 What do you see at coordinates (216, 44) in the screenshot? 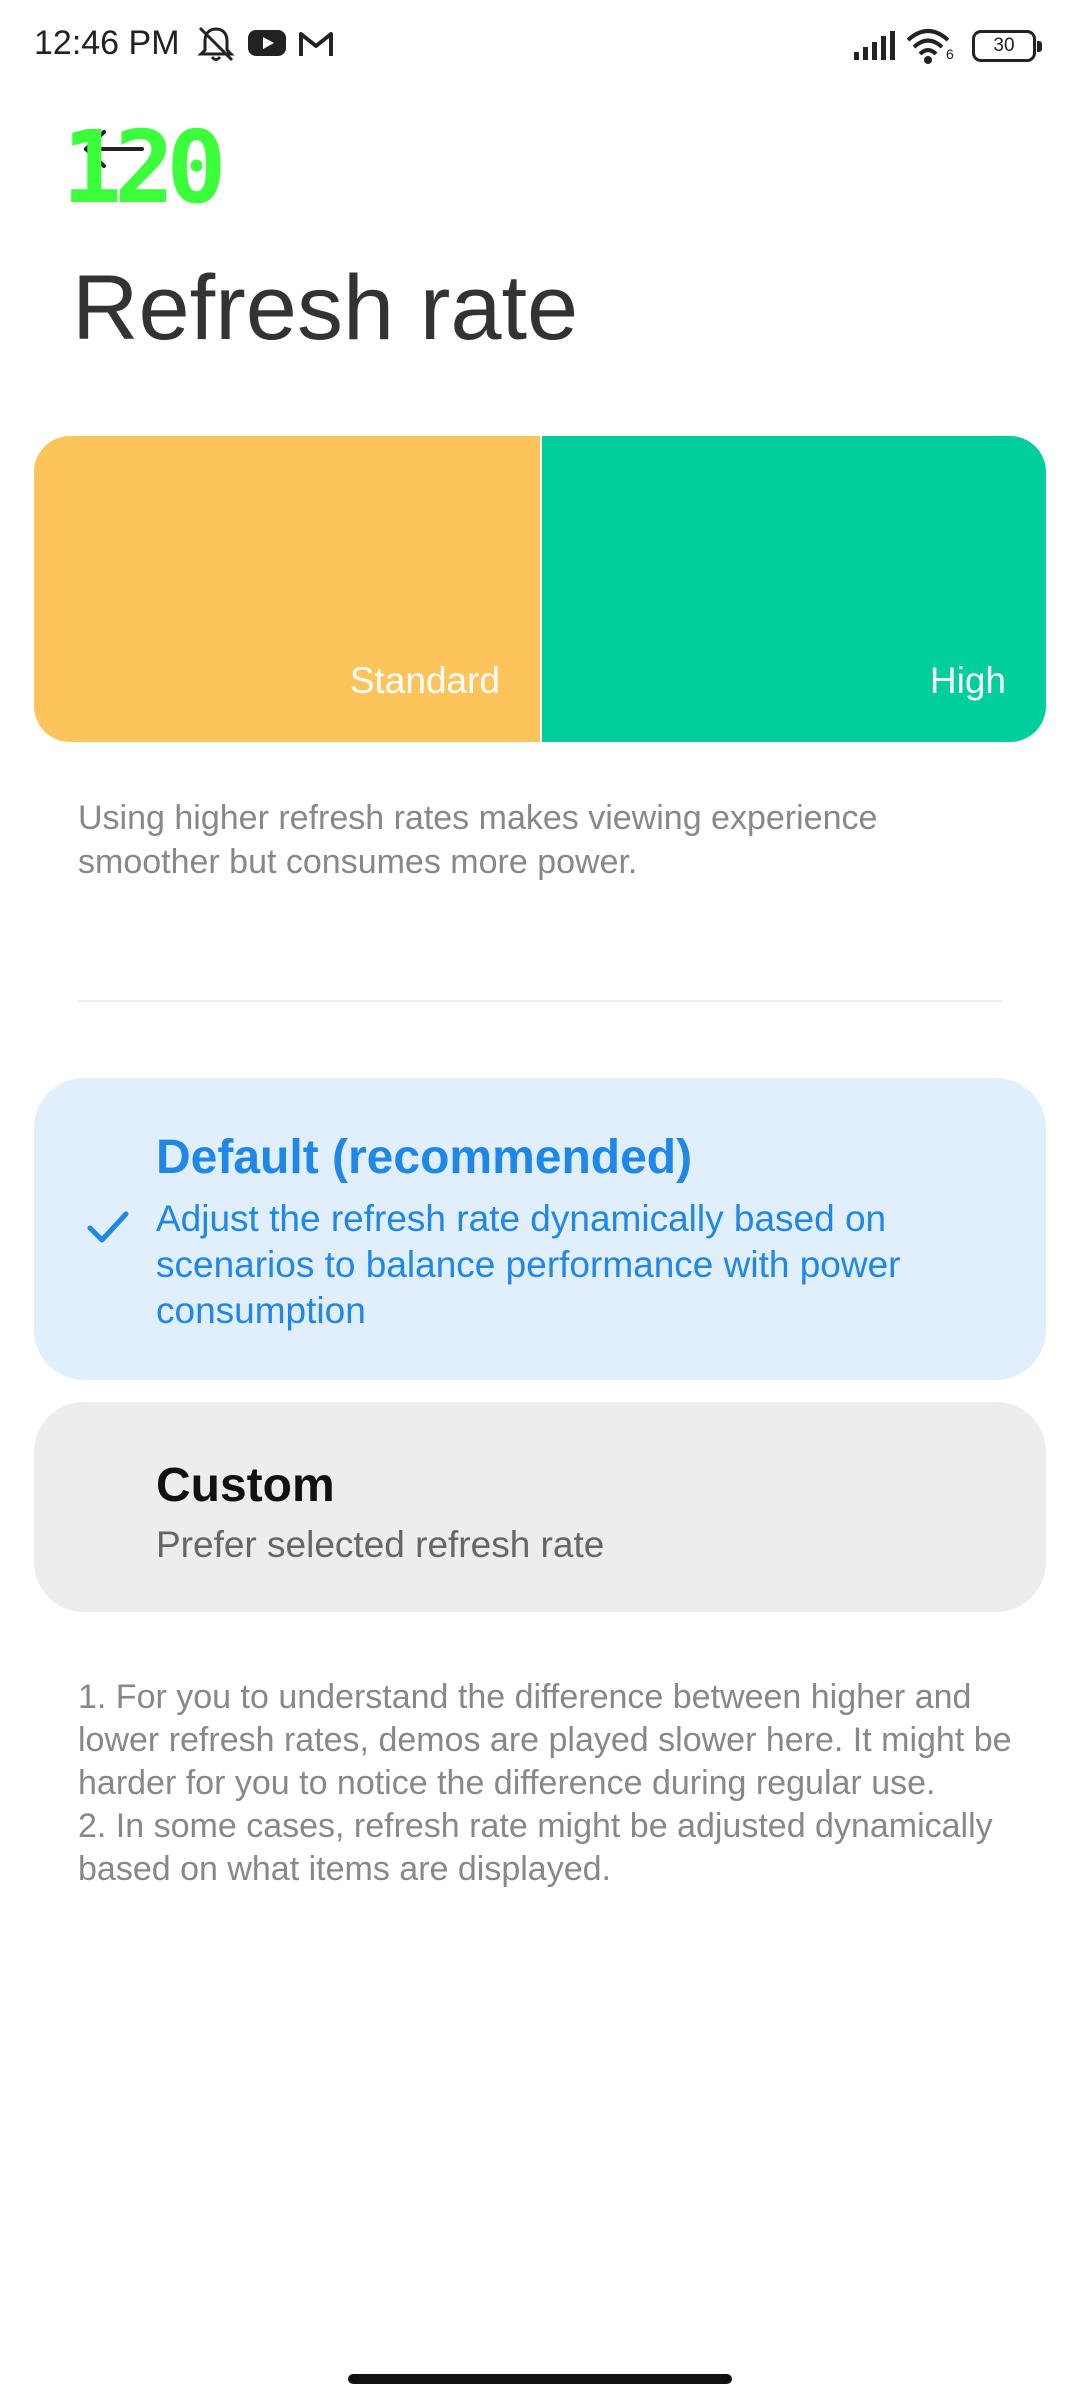
I see `notifications-muted-icon` at bounding box center [216, 44].